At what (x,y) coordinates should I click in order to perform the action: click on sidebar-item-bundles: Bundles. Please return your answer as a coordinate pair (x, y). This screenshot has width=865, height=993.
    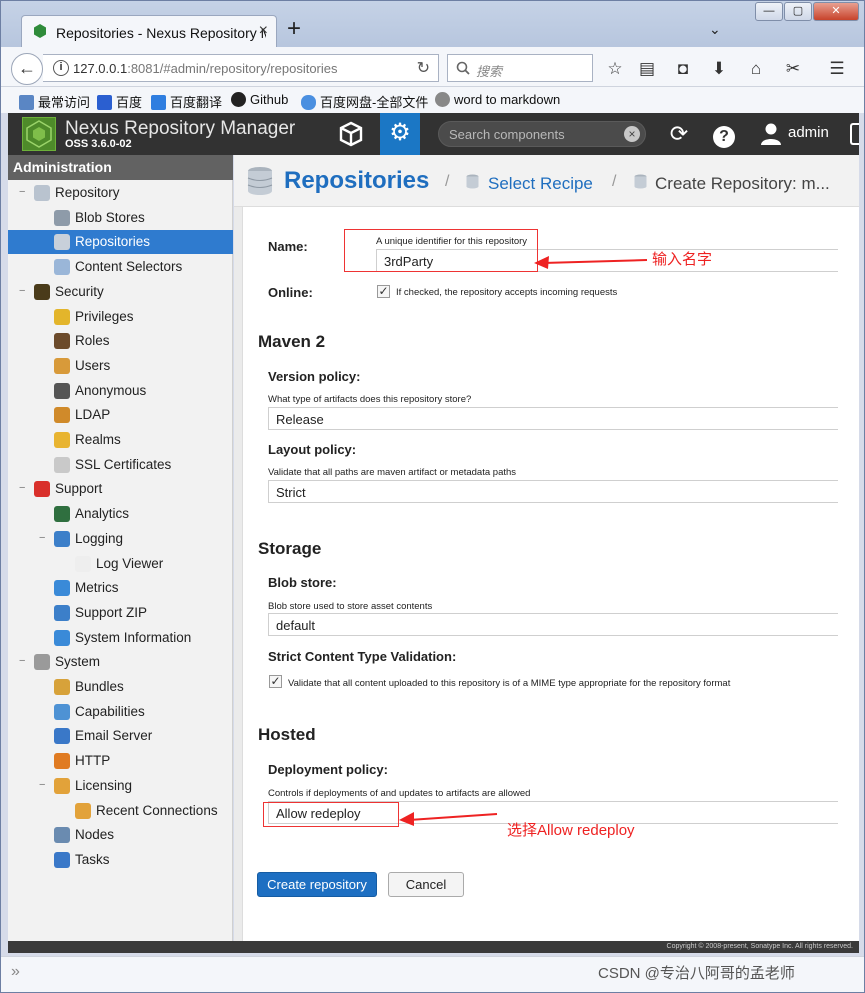
    Looking at the image, I should click on (120, 687).